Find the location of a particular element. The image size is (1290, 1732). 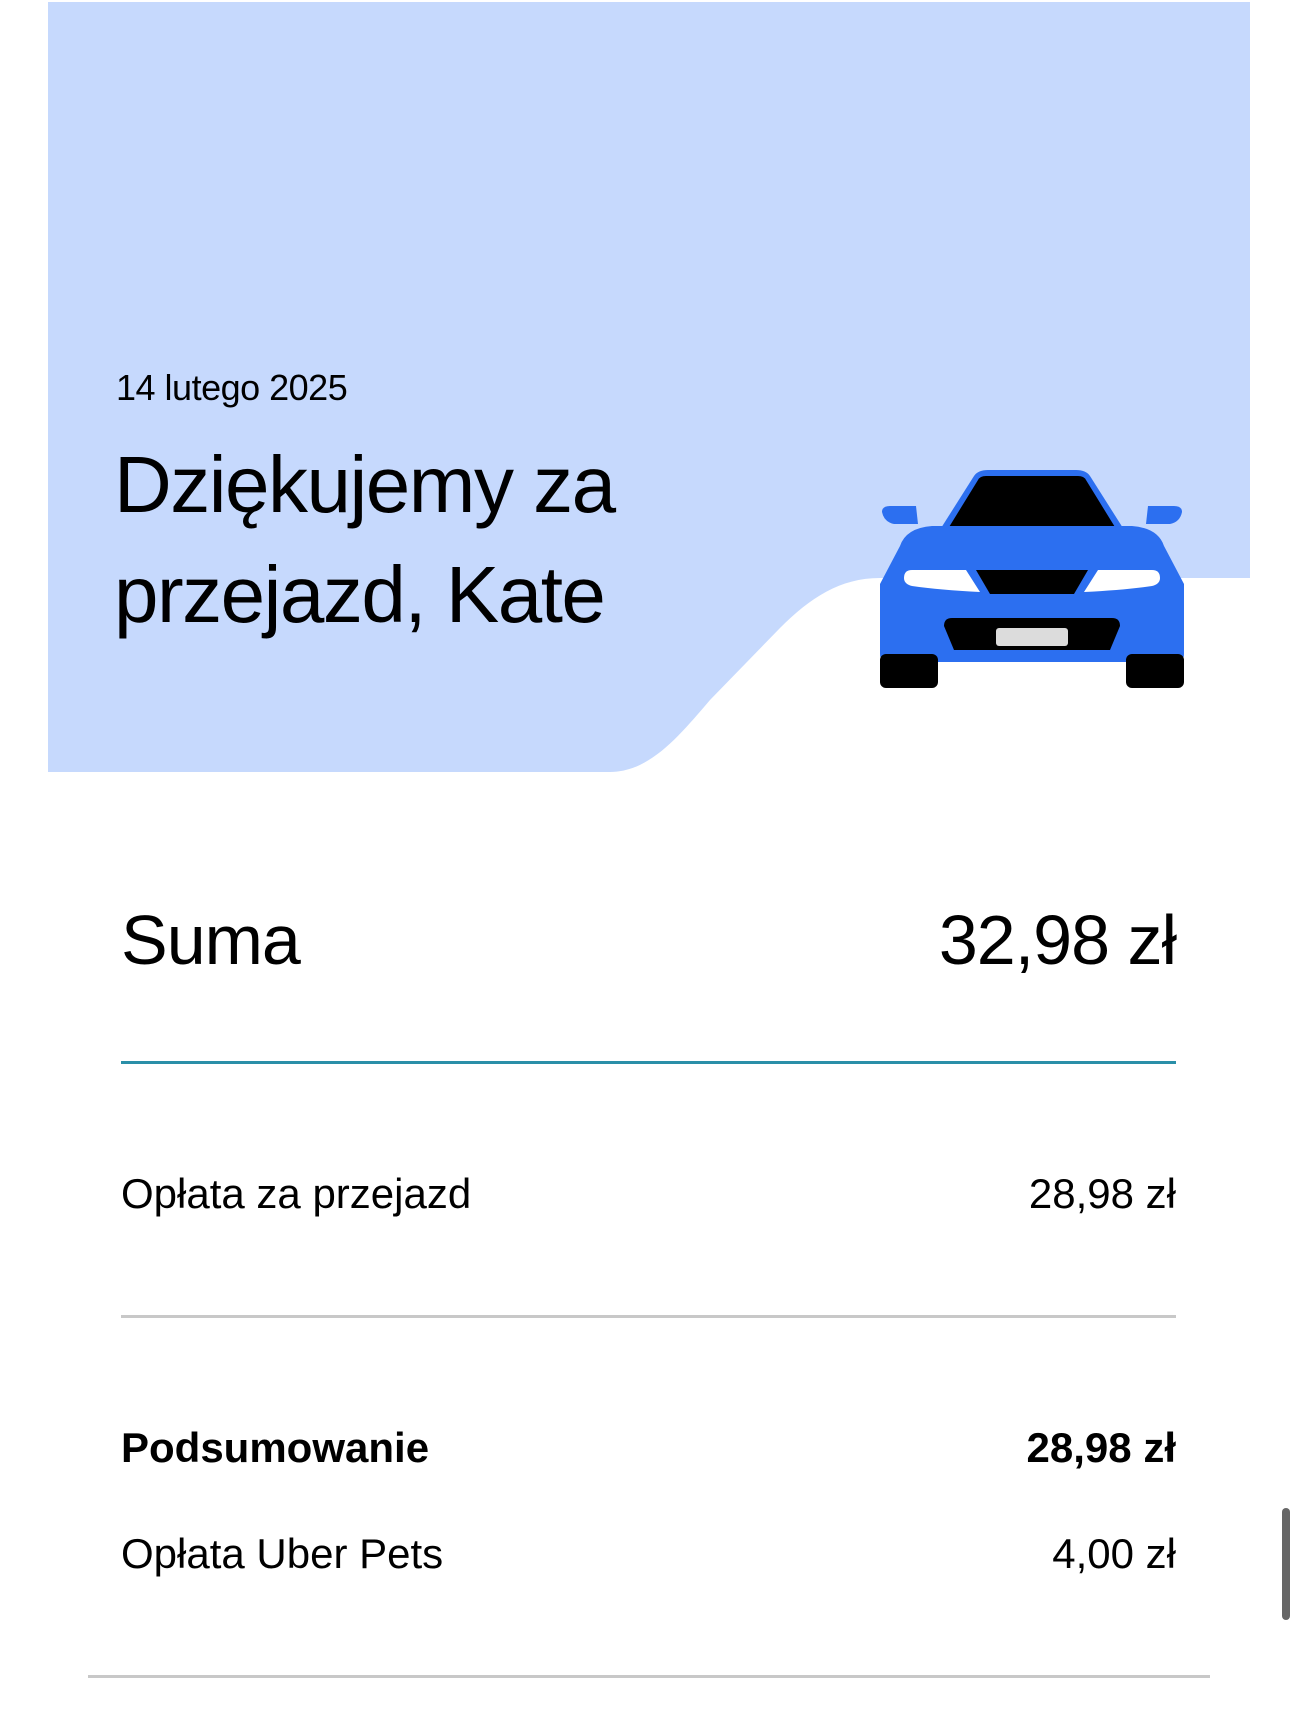

section-divider is located at coordinates (648, 1316).